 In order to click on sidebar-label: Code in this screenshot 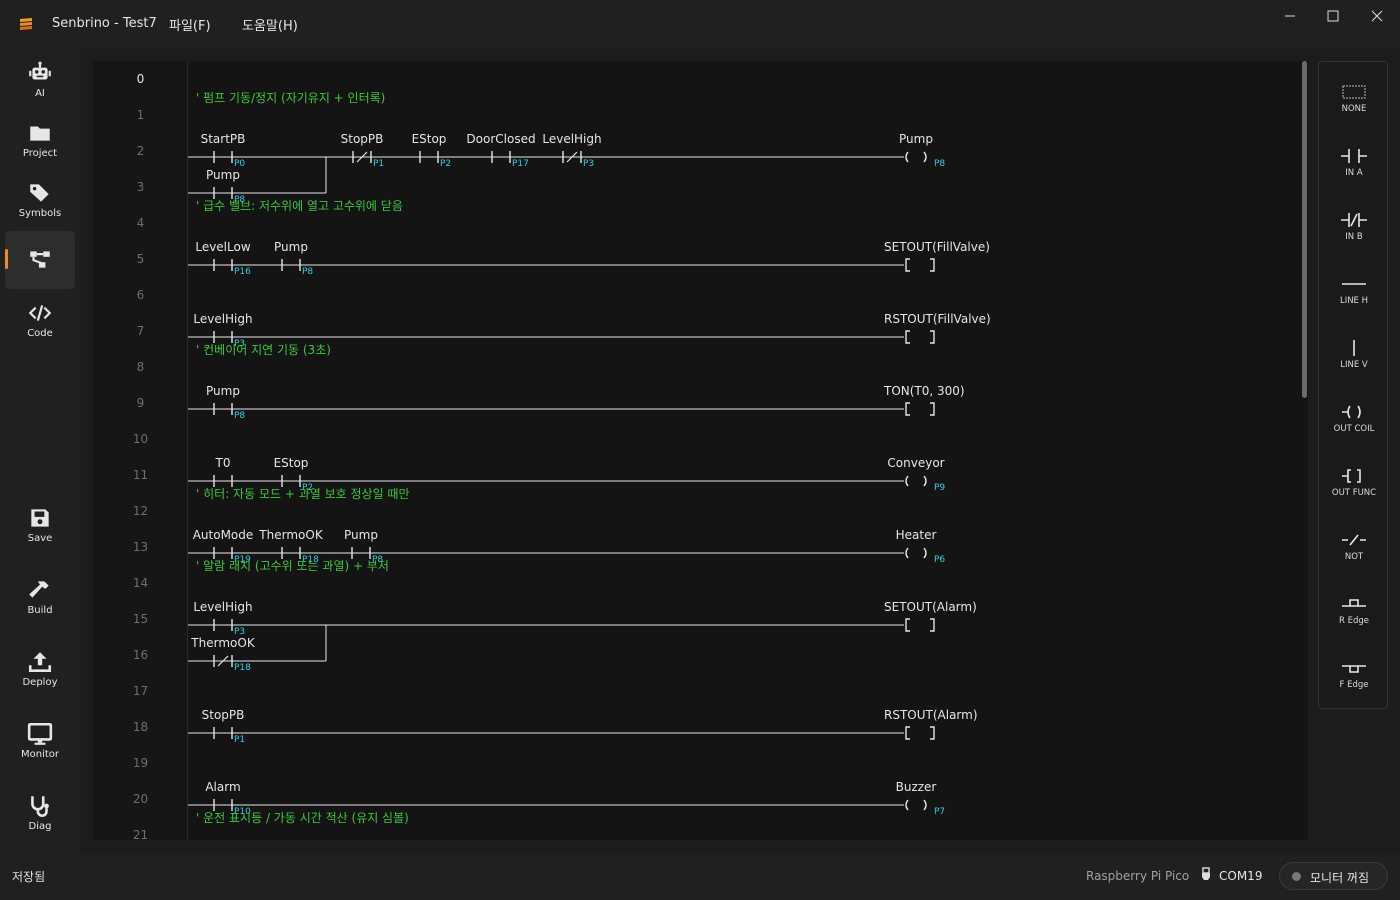, I will do `click(40, 333)`.